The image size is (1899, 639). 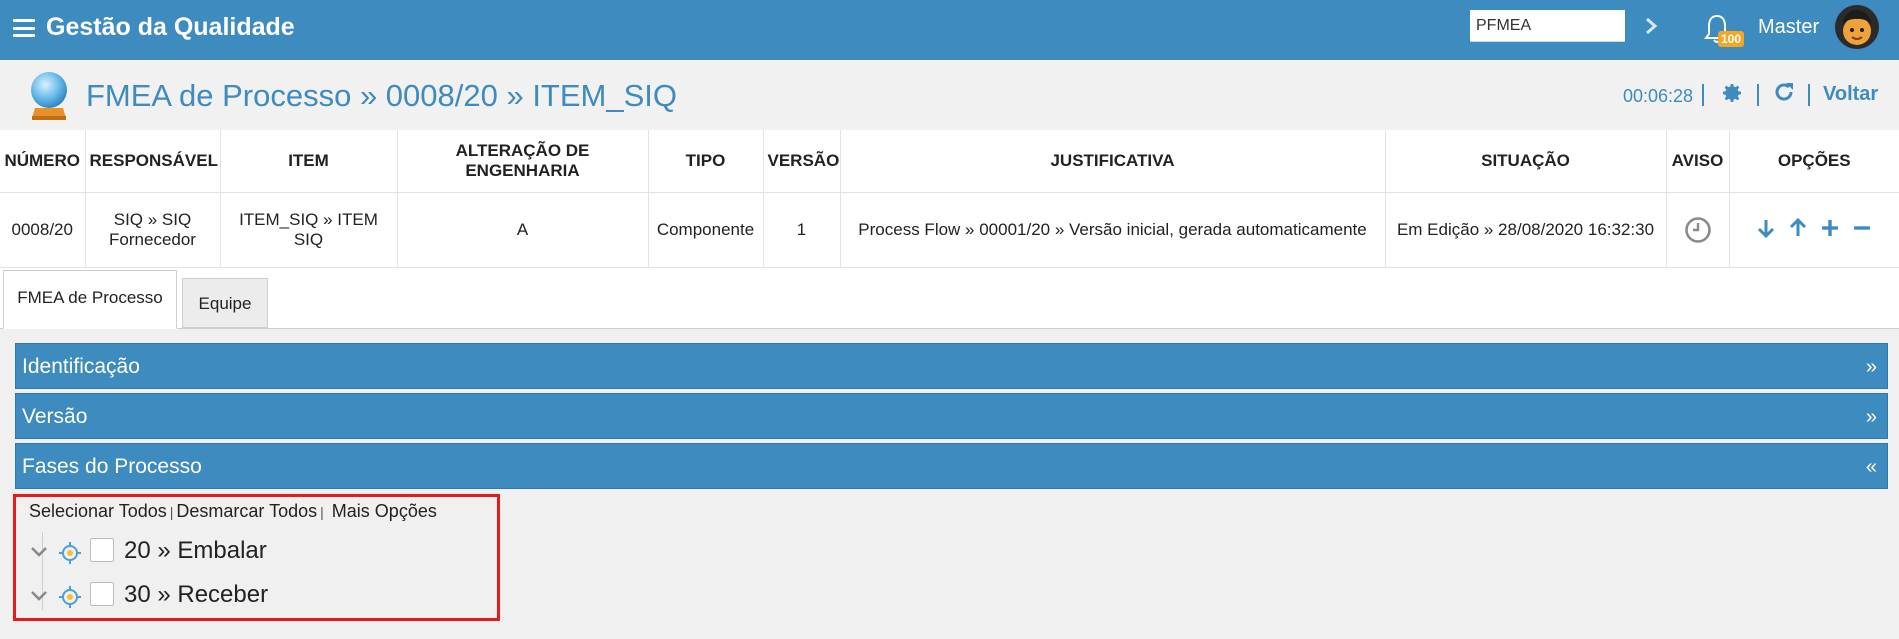 What do you see at coordinates (802, 230) in the screenshot?
I see `cell-versao: 1` at bounding box center [802, 230].